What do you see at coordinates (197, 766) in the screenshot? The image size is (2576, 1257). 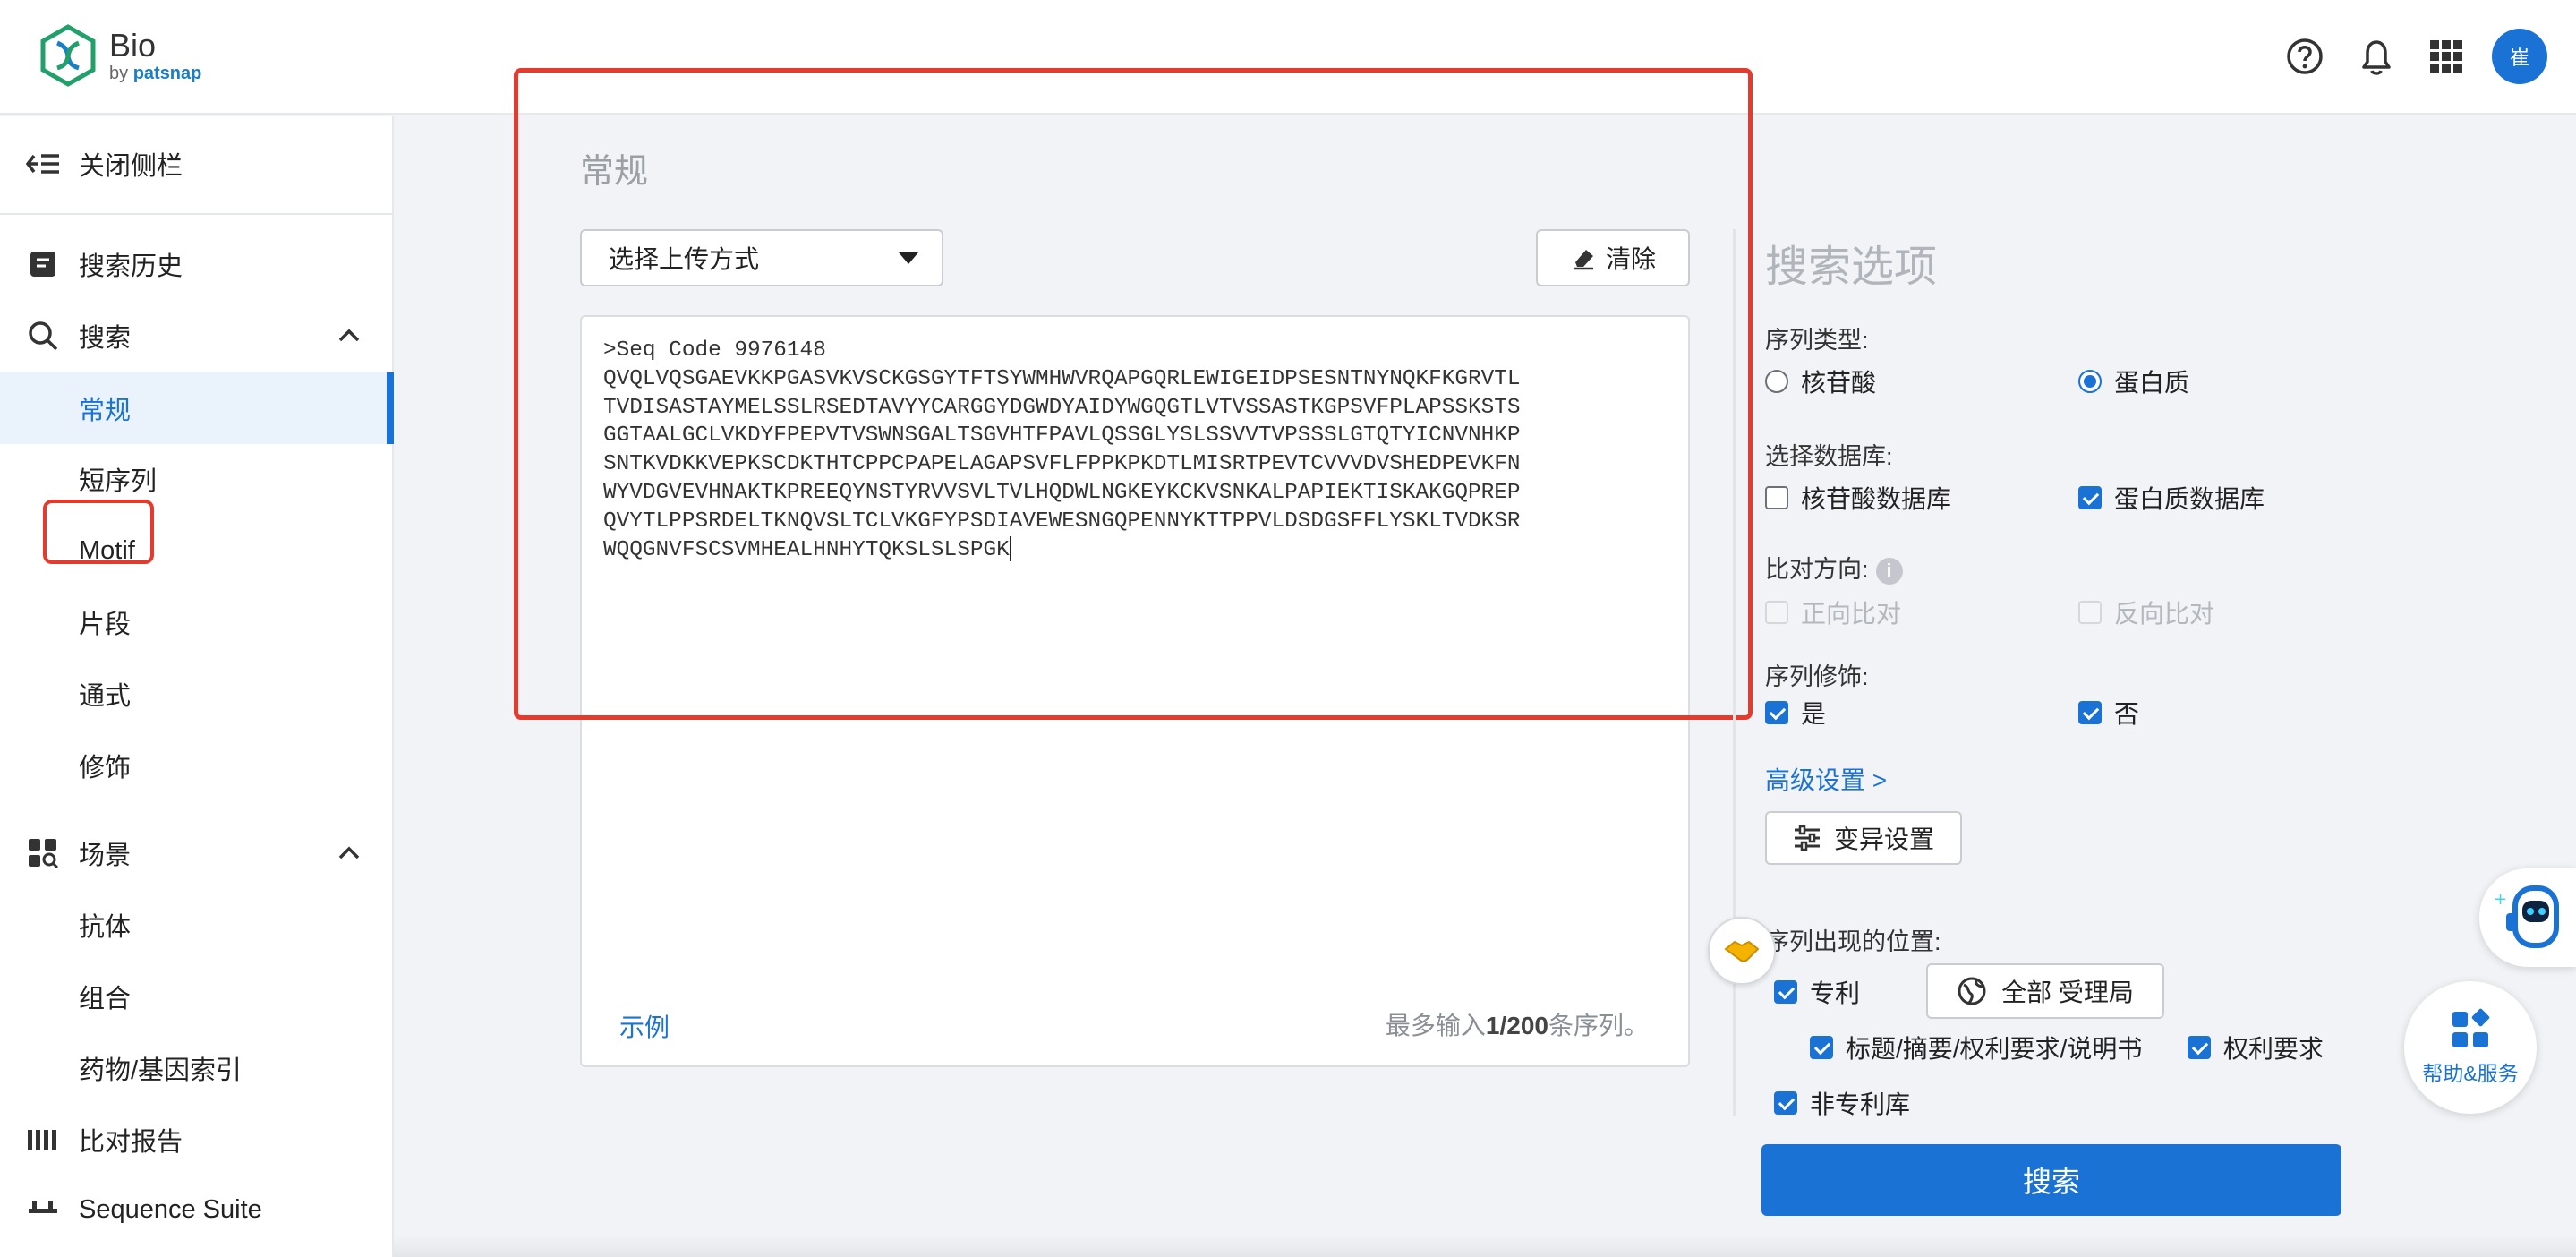 I see `sidebar-item-modification: 修饰` at bounding box center [197, 766].